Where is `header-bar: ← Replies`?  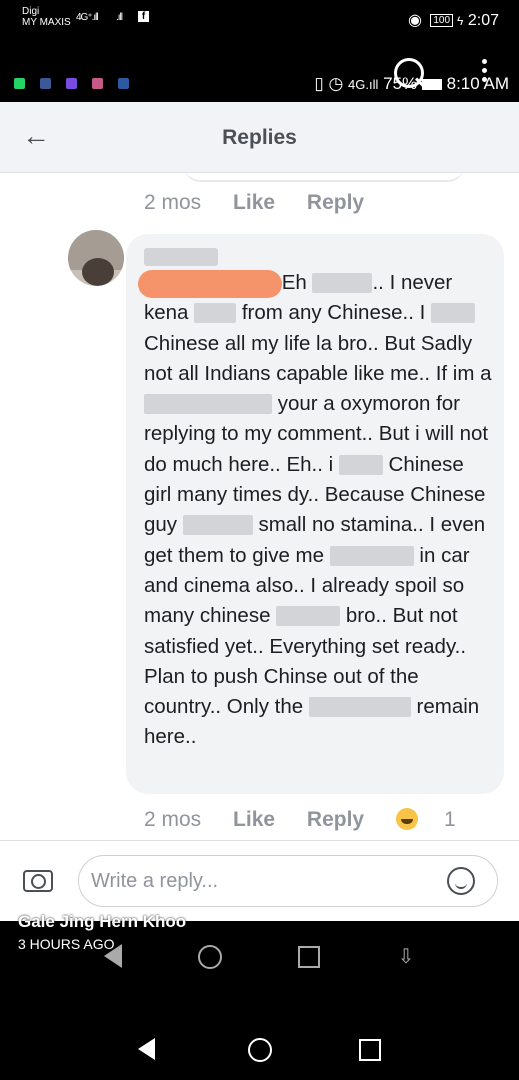
header-bar: ← Replies is located at coordinates (259, 137).